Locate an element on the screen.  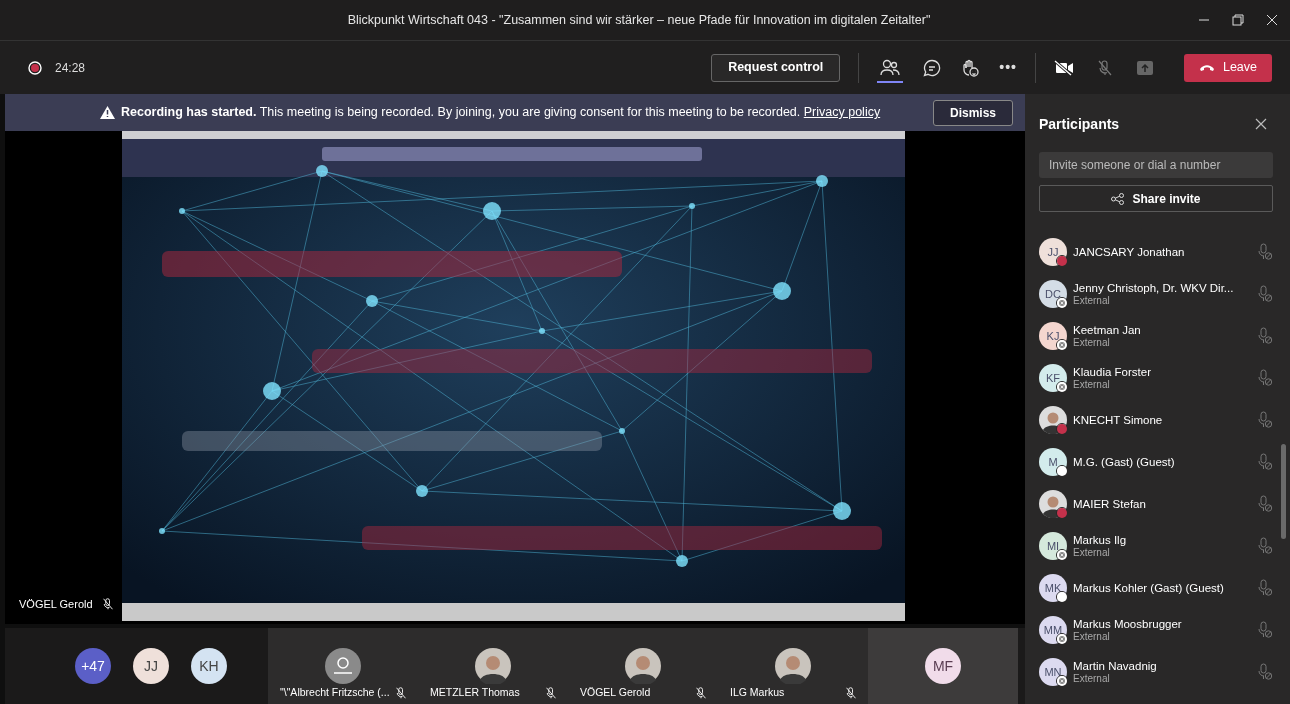
participant-row: JJ JANCSARY Jonathan is located at coordinates (1156, 252).